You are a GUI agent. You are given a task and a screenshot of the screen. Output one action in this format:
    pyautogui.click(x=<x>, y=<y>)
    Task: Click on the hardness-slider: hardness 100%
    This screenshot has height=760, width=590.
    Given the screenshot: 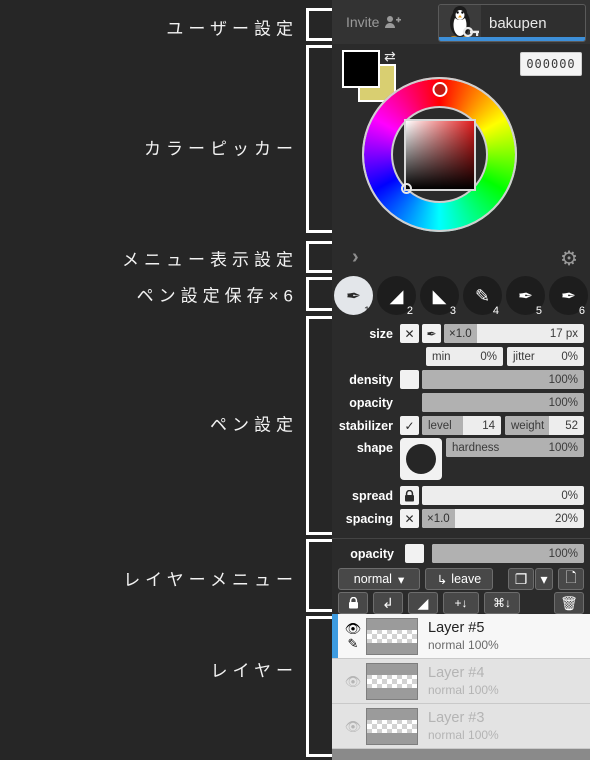 What is the action you would take?
    pyautogui.click(x=515, y=447)
    